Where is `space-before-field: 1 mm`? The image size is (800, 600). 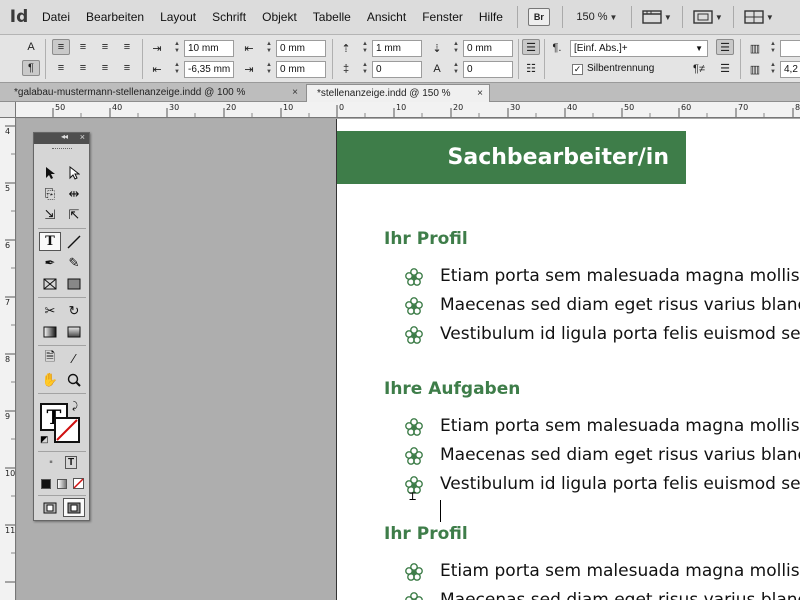 space-before-field: 1 mm is located at coordinates (397, 48).